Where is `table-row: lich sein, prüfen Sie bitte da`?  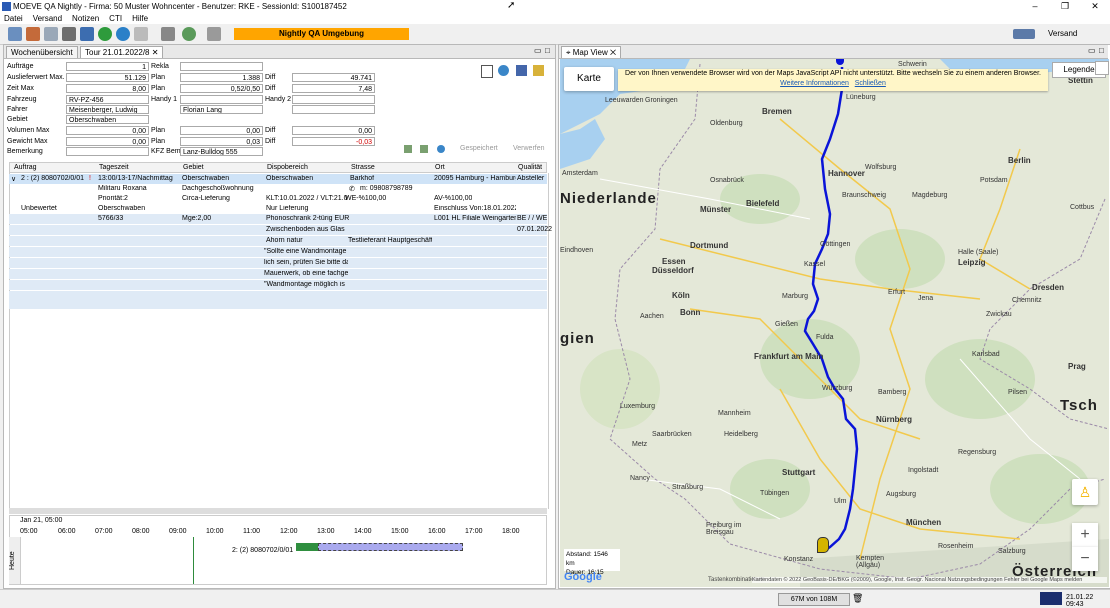 table-row: lich sein, prüfen Sie bitte da is located at coordinates (278, 263).